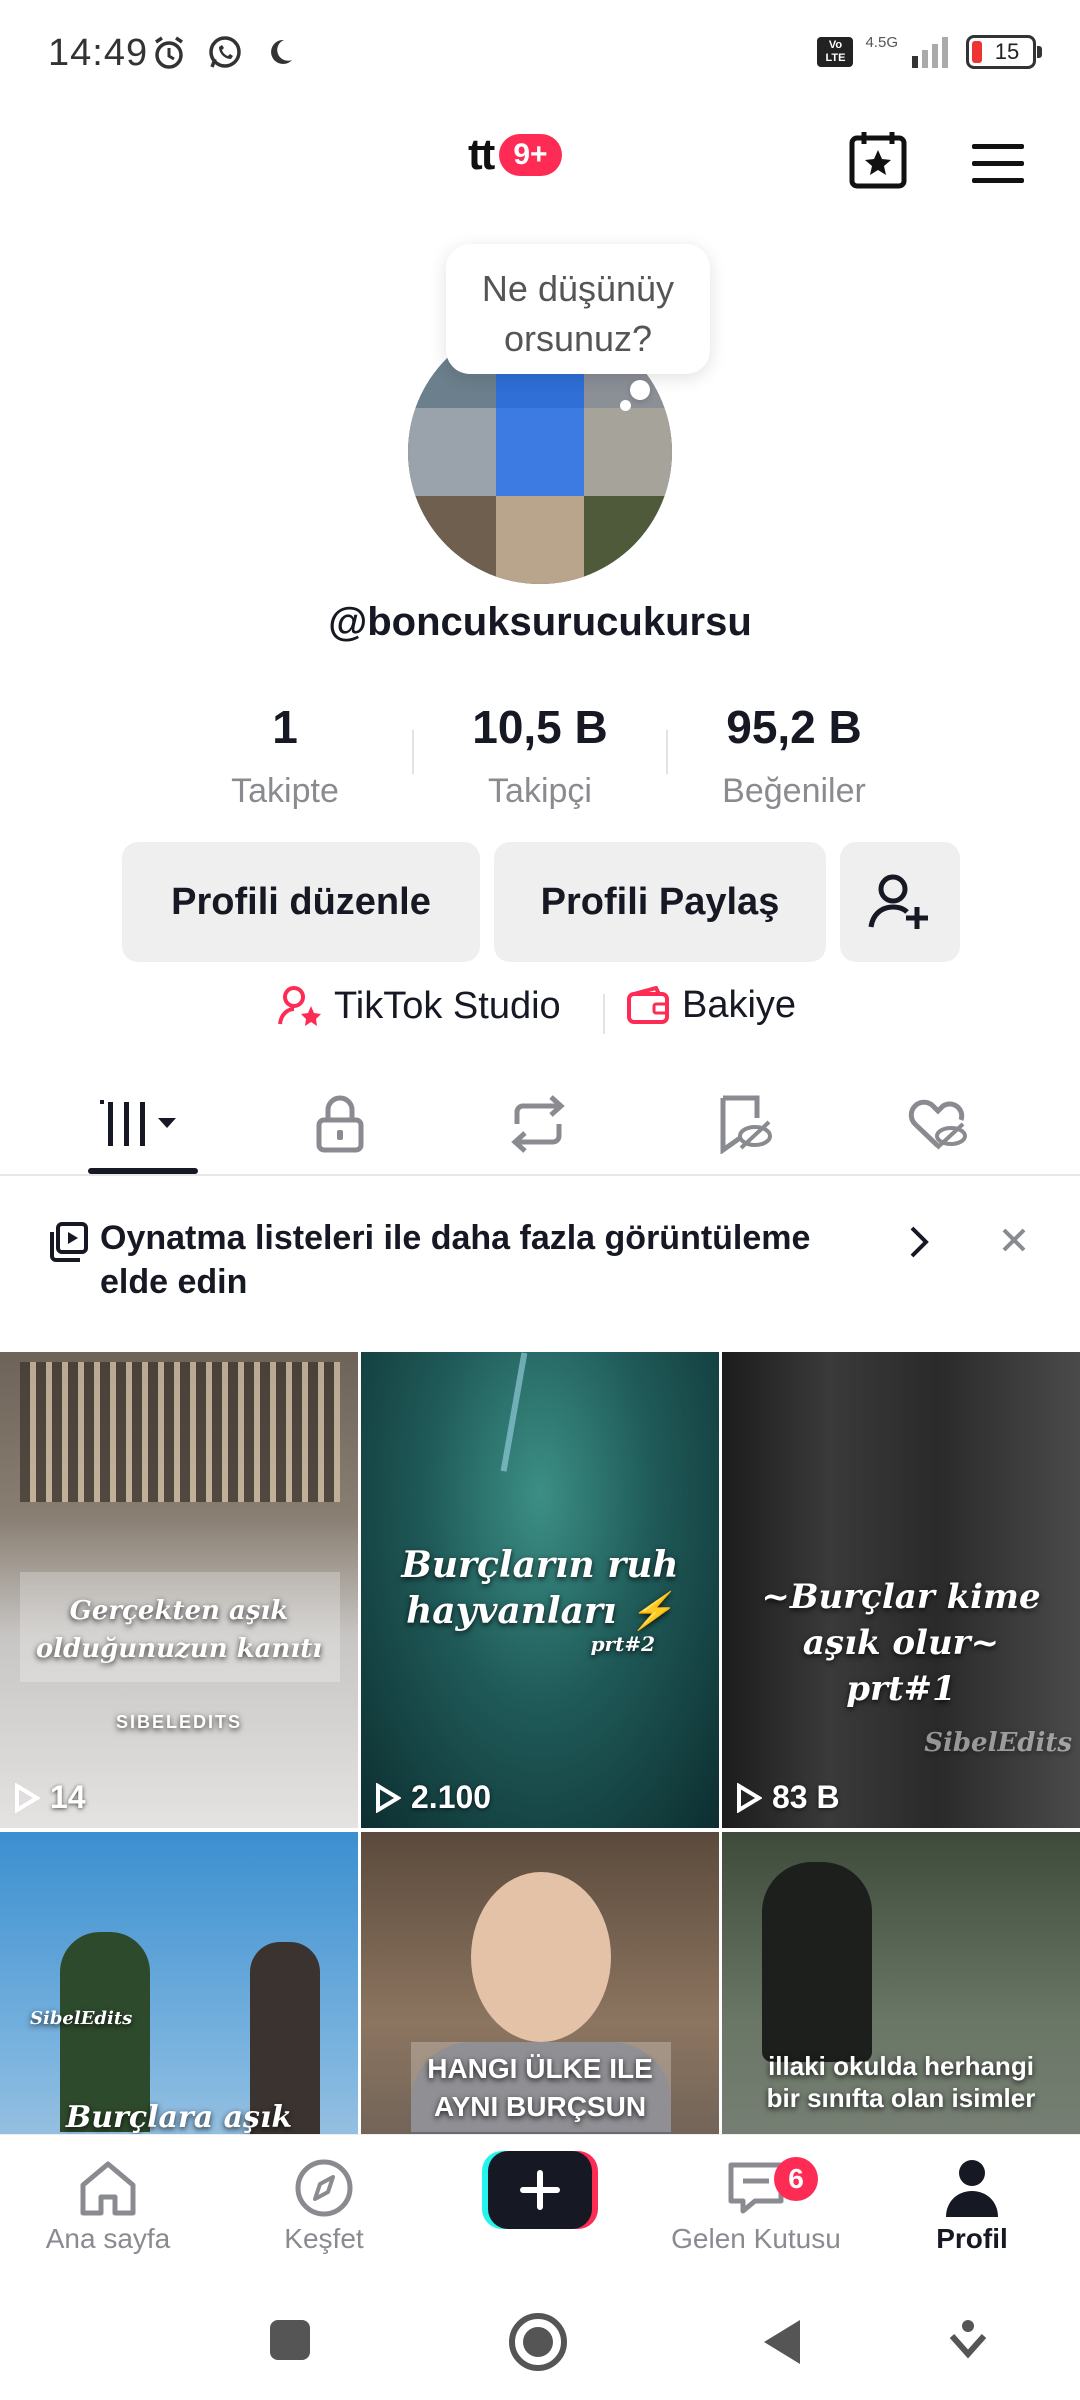 This screenshot has height=2400, width=1080. Describe the element at coordinates (794, 791) in the screenshot. I see `stat-label: Beğeniler` at that location.